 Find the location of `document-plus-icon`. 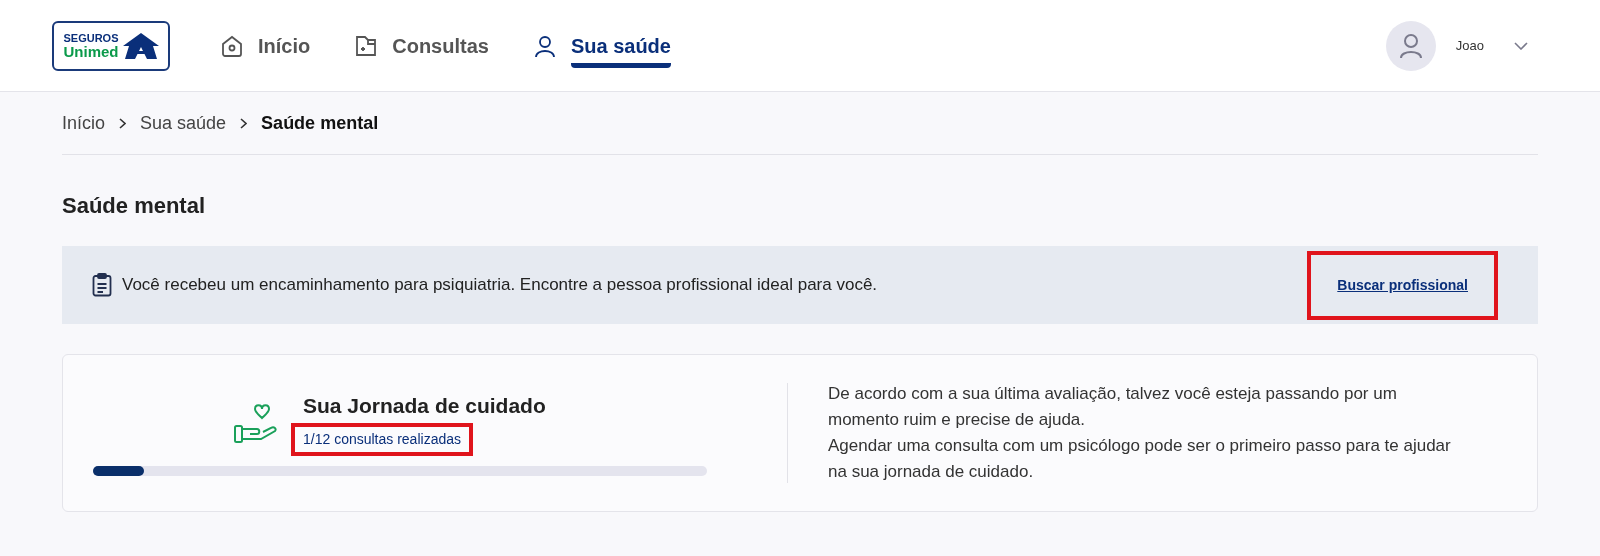

document-plus-icon is located at coordinates (366, 45).